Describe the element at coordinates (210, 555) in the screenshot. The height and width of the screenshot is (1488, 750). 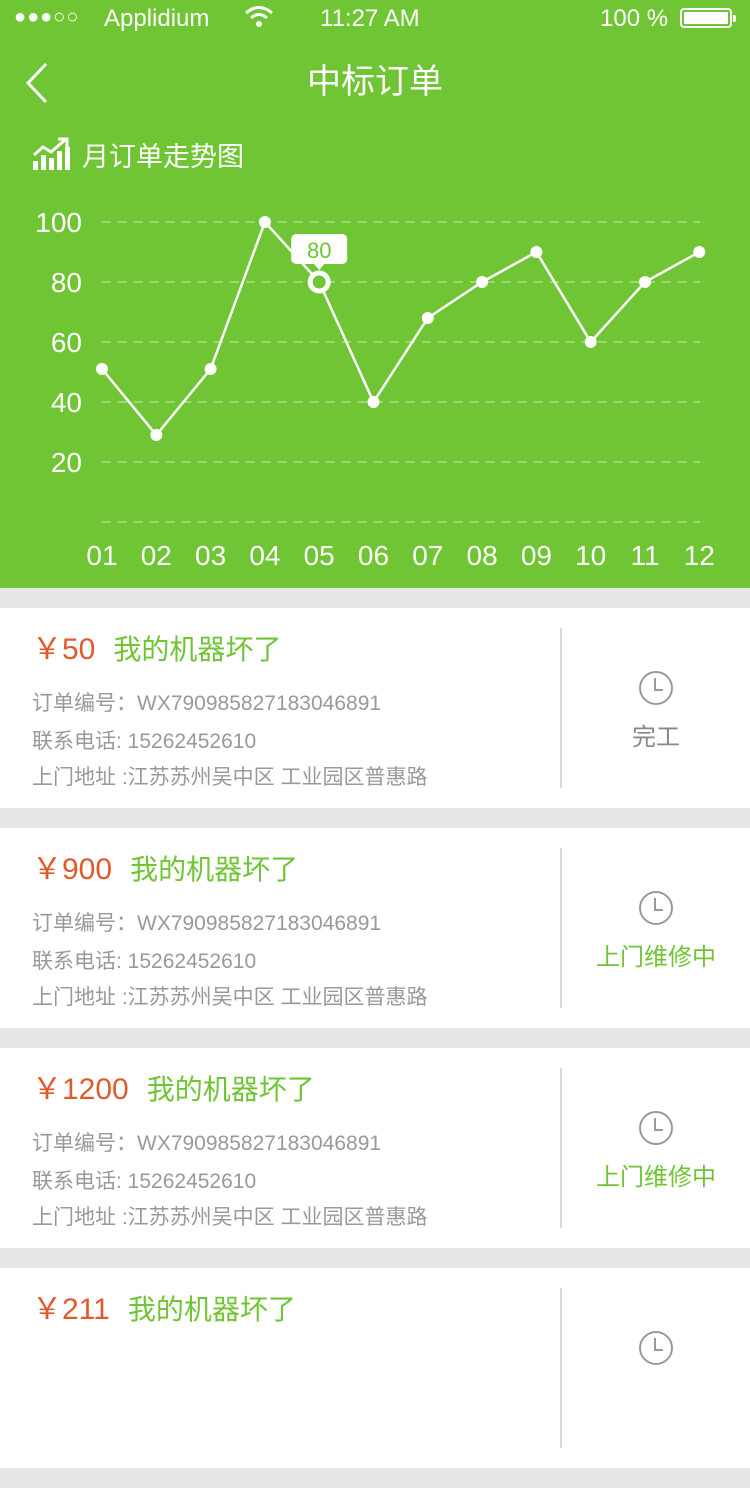
I see `x-tick-label: 03` at that location.